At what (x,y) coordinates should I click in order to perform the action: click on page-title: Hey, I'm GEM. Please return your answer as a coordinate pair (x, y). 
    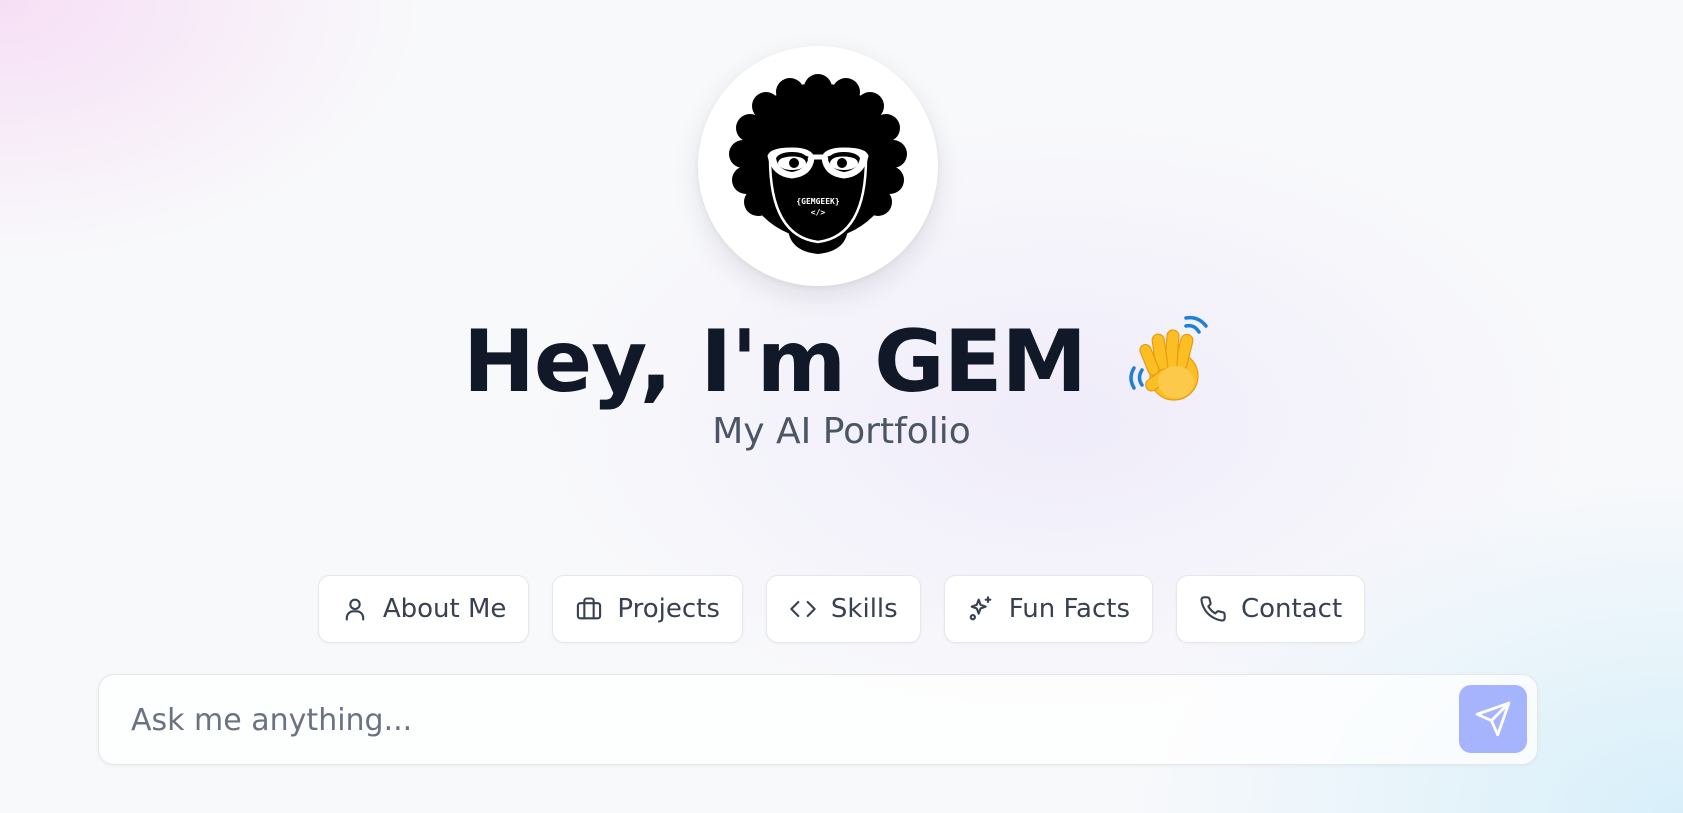
    Looking at the image, I should click on (774, 362).